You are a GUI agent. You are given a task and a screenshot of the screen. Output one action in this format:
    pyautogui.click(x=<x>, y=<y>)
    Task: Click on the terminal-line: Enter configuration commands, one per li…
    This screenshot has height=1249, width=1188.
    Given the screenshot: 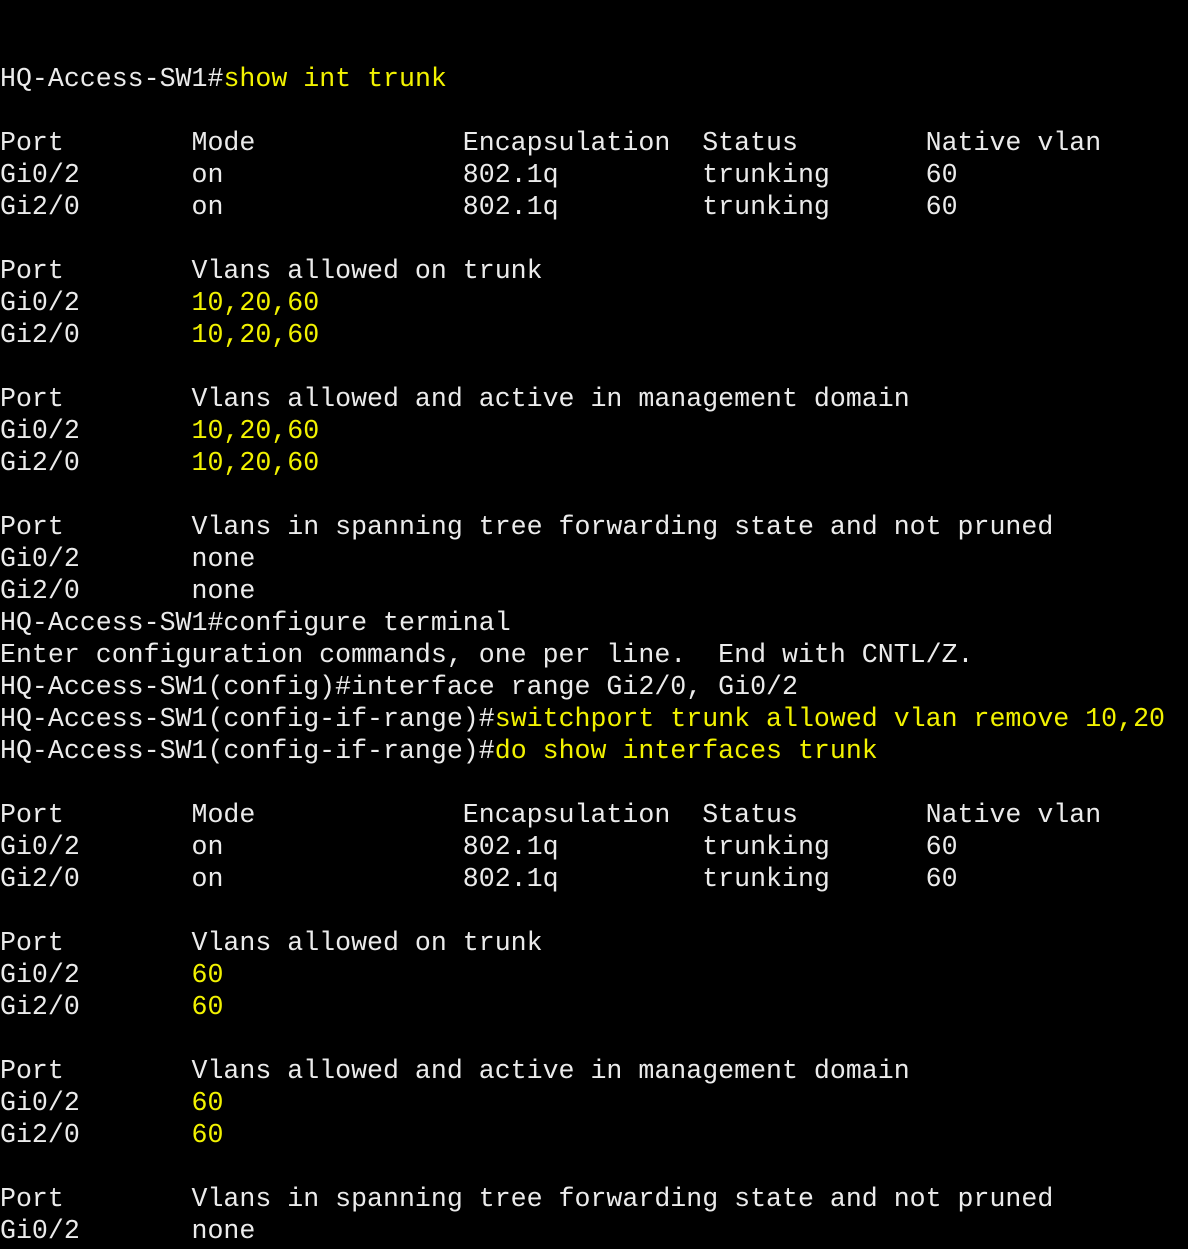 What is the action you would take?
    pyautogui.click(x=594, y=655)
    